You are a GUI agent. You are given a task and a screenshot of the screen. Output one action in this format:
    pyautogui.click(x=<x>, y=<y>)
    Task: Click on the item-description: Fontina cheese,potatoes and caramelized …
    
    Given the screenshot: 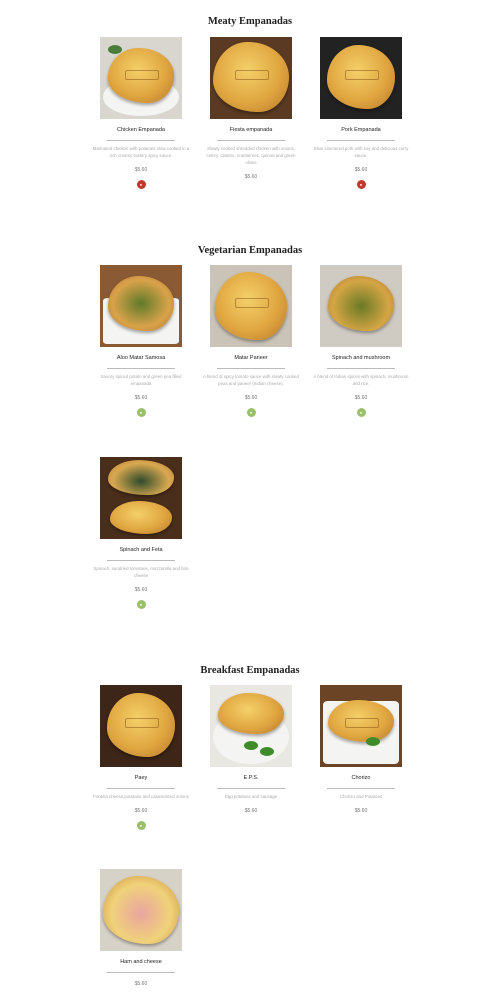 What is the action you would take?
    pyautogui.click(x=141, y=796)
    